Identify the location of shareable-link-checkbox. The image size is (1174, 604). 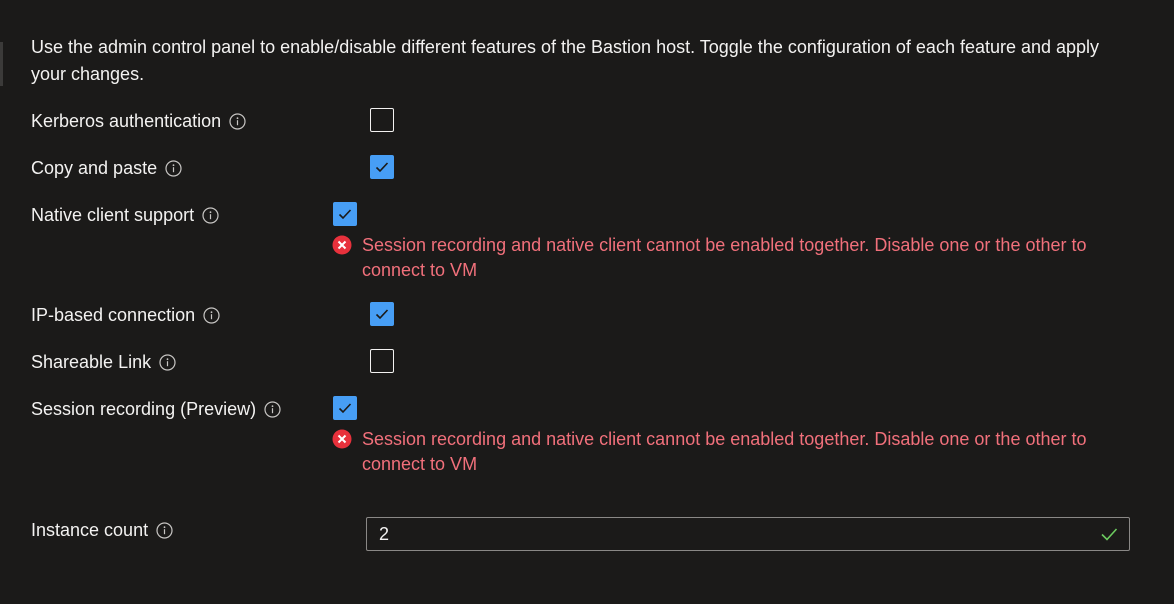
(382, 361).